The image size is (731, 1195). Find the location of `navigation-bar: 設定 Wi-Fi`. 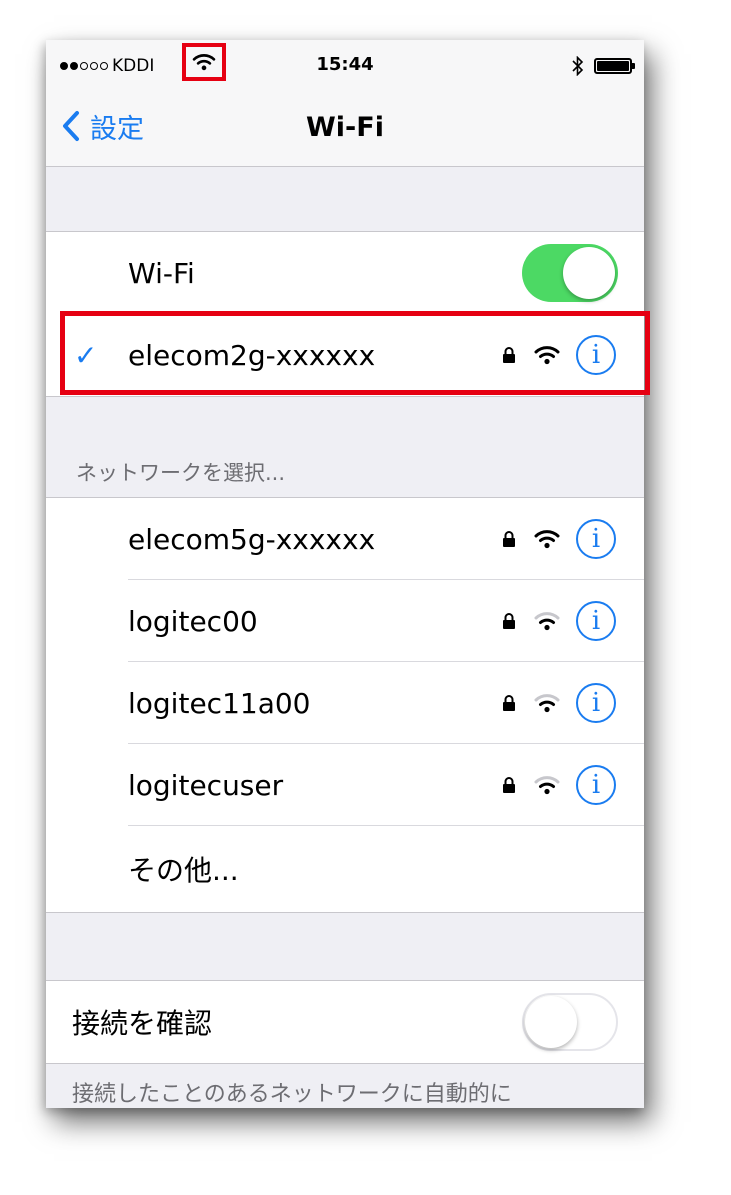

navigation-bar: 設定 Wi-Fi is located at coordinates (345, 128).